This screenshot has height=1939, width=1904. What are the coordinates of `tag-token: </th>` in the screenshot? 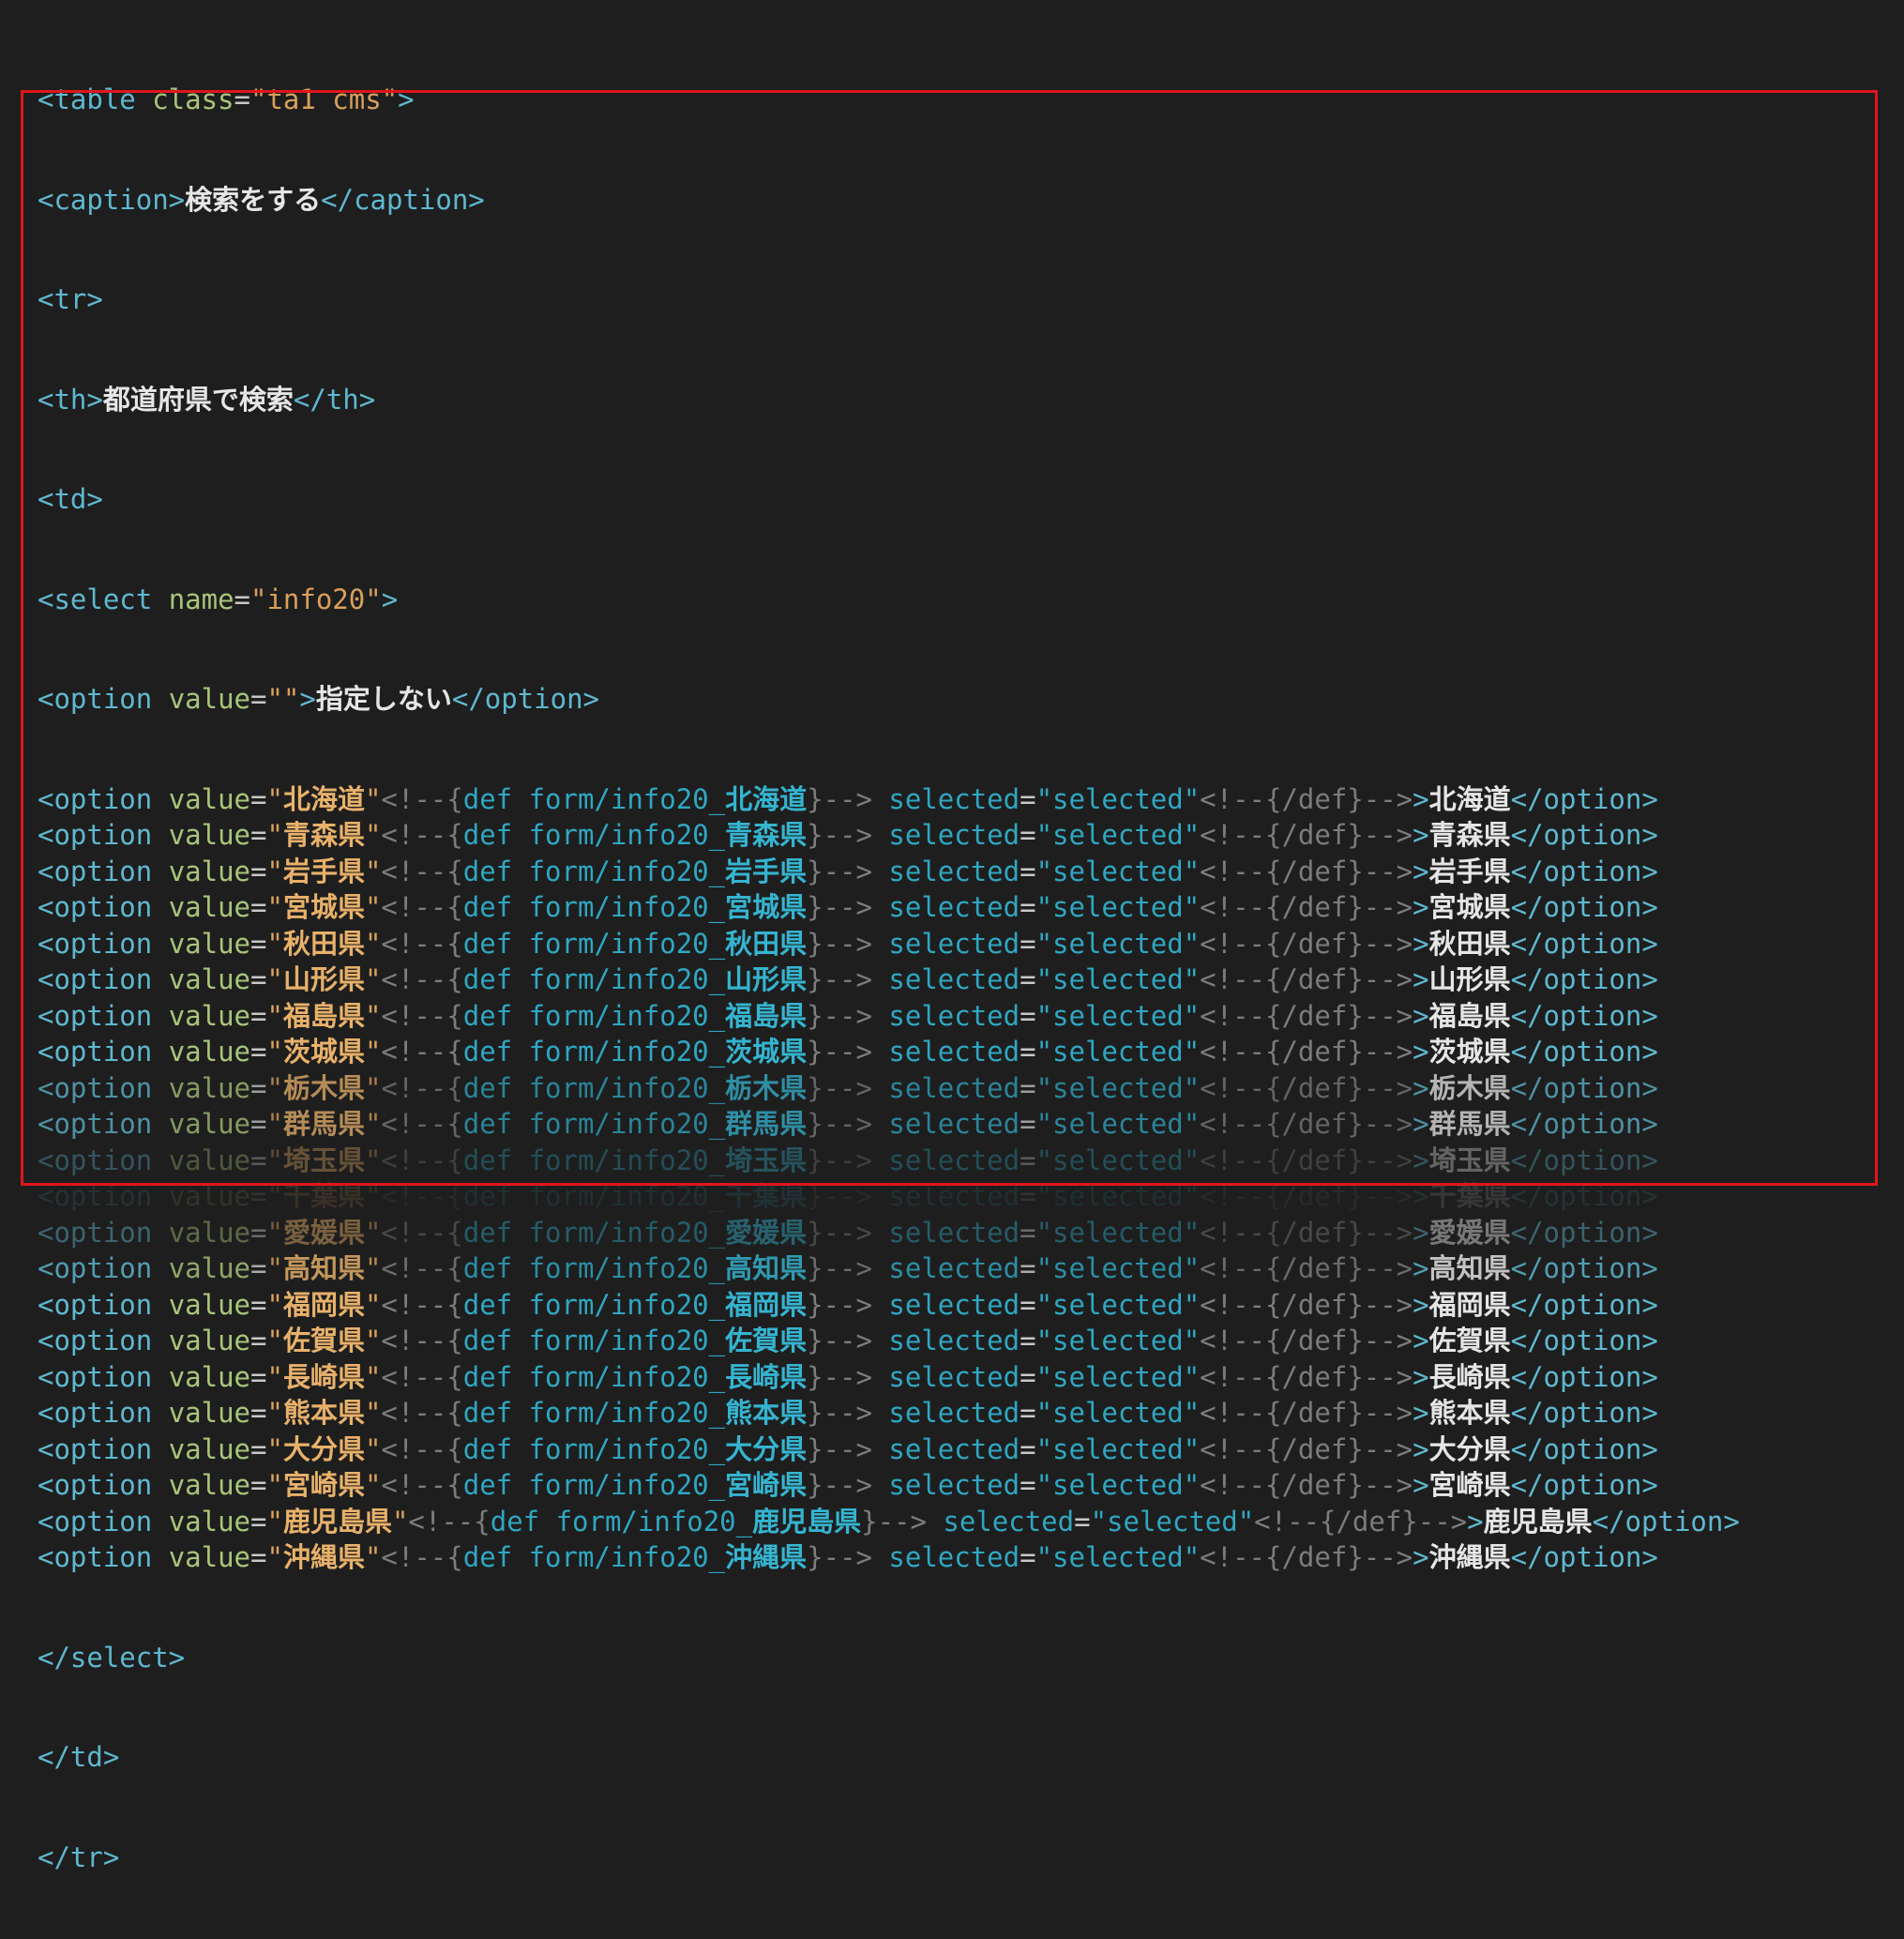 It's located at (334, 399).